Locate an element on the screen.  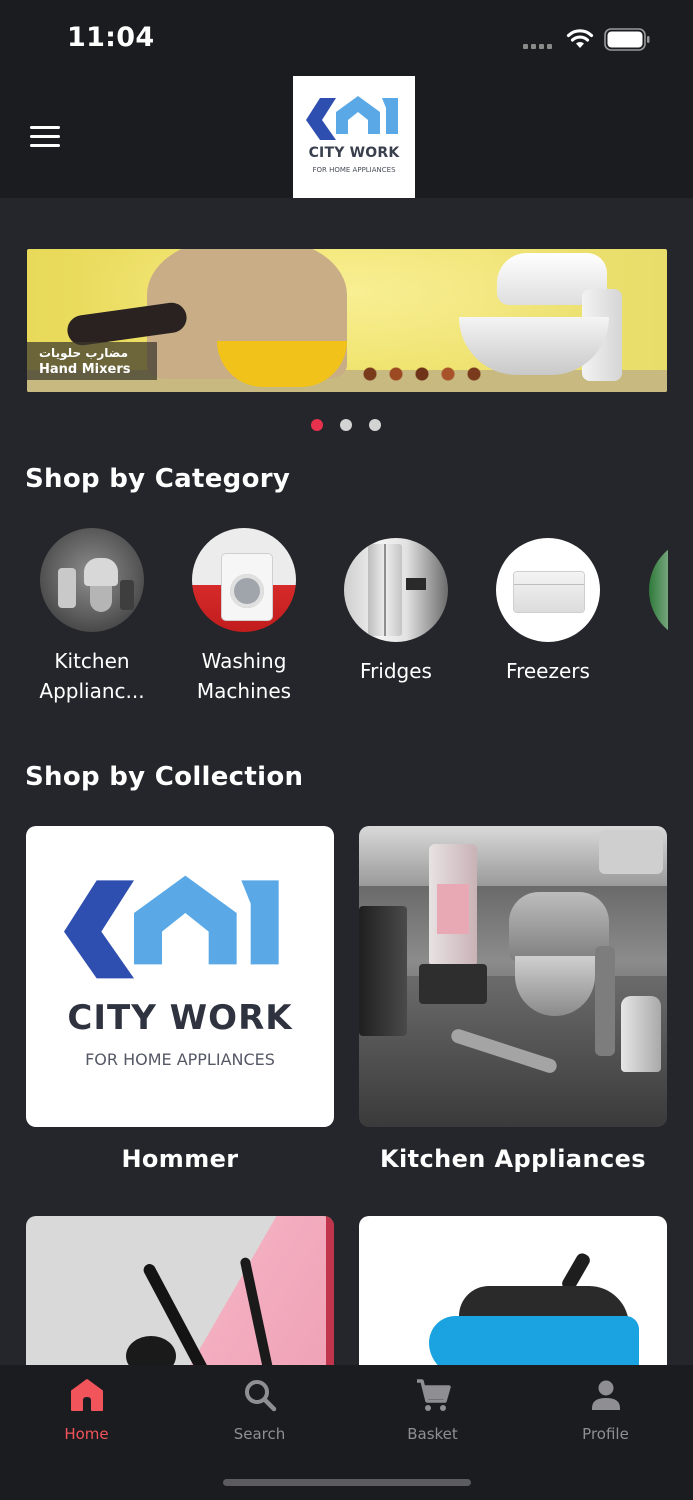
washing-machines-image is located at coordinates (244, 580).